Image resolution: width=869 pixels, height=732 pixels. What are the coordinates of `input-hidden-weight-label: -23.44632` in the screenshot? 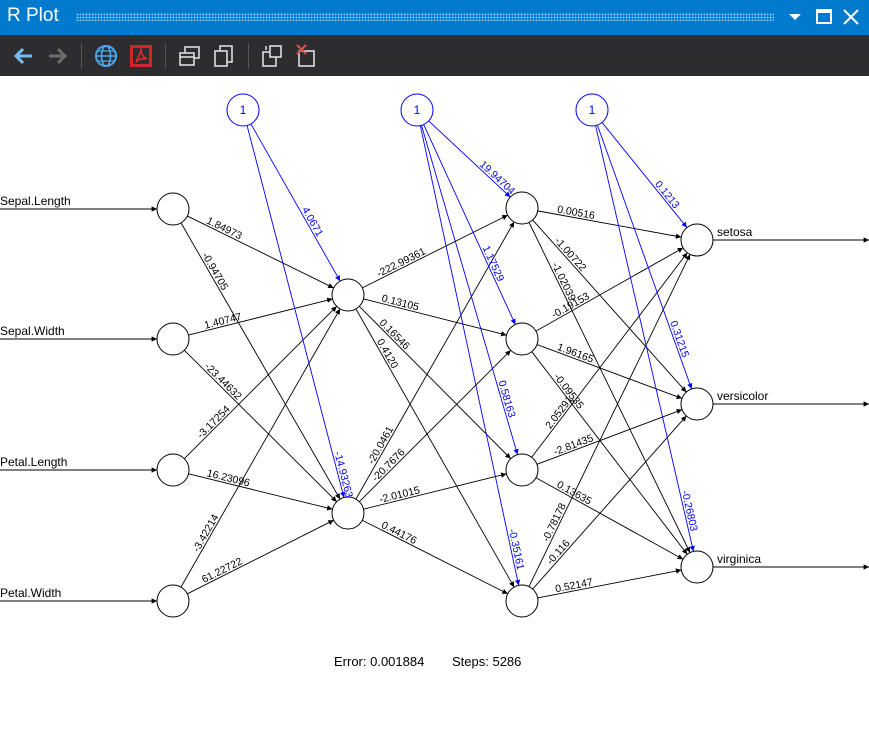 It's located at (223, 382).